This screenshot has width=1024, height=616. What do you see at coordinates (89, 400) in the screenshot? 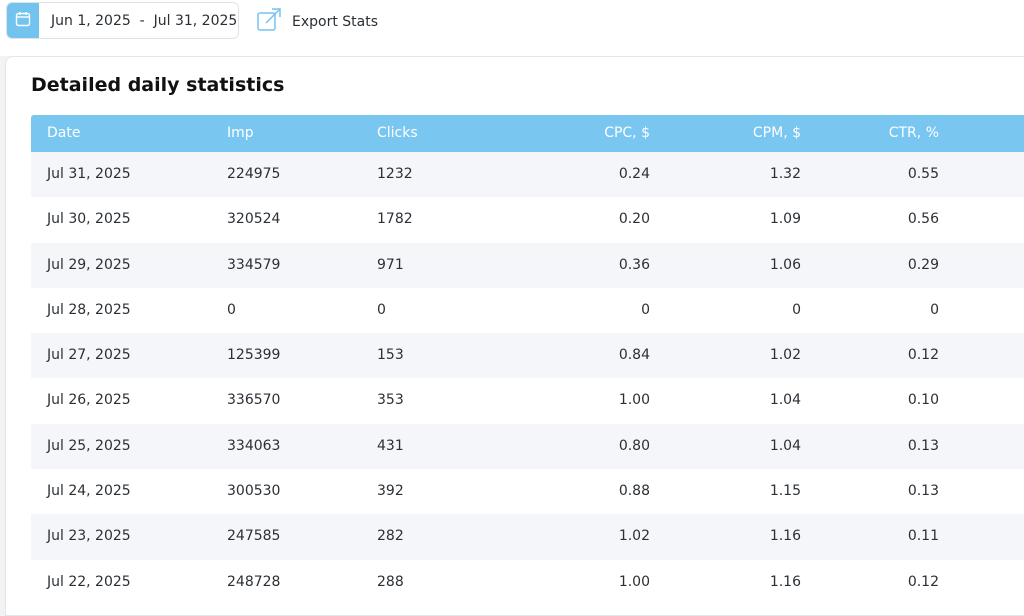
I see `cell-date: Jul 26, 2025` at bounding box center [89, 400].